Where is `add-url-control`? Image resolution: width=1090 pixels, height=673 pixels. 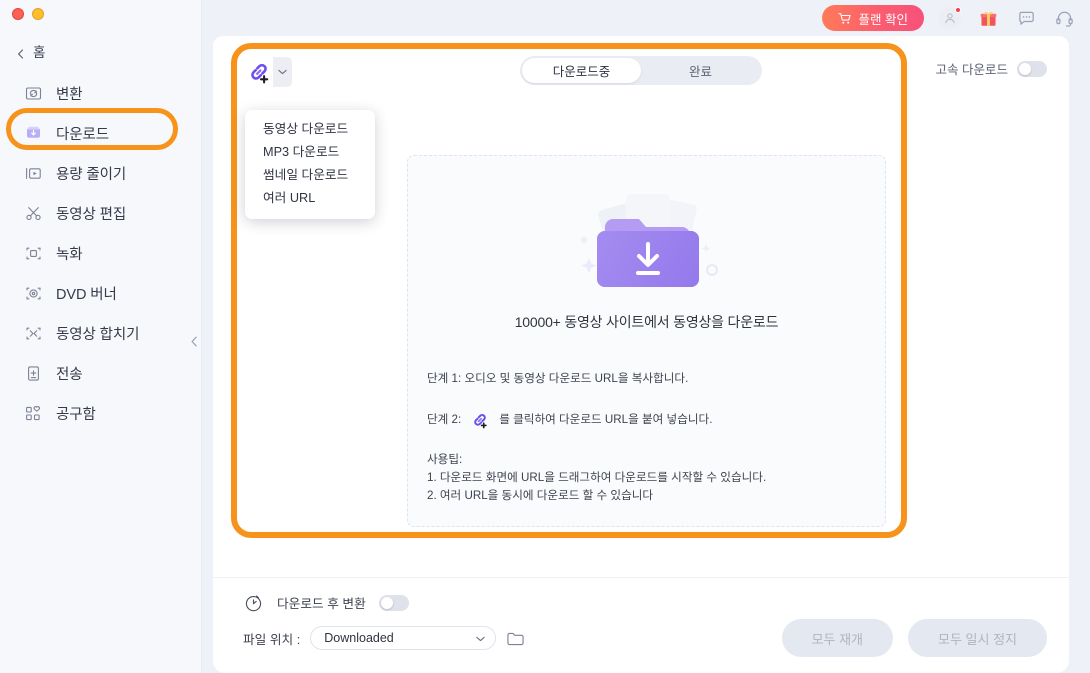 add-url-control is located at coordinates (267, 72).